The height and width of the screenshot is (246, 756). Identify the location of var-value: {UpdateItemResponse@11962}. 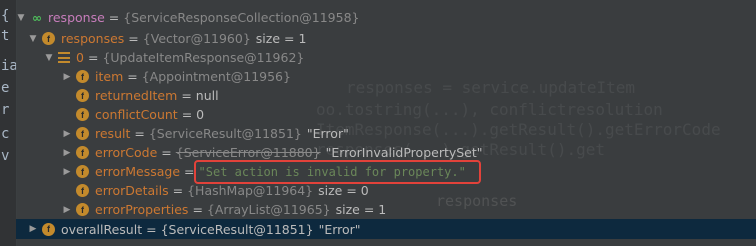
(203, 57).